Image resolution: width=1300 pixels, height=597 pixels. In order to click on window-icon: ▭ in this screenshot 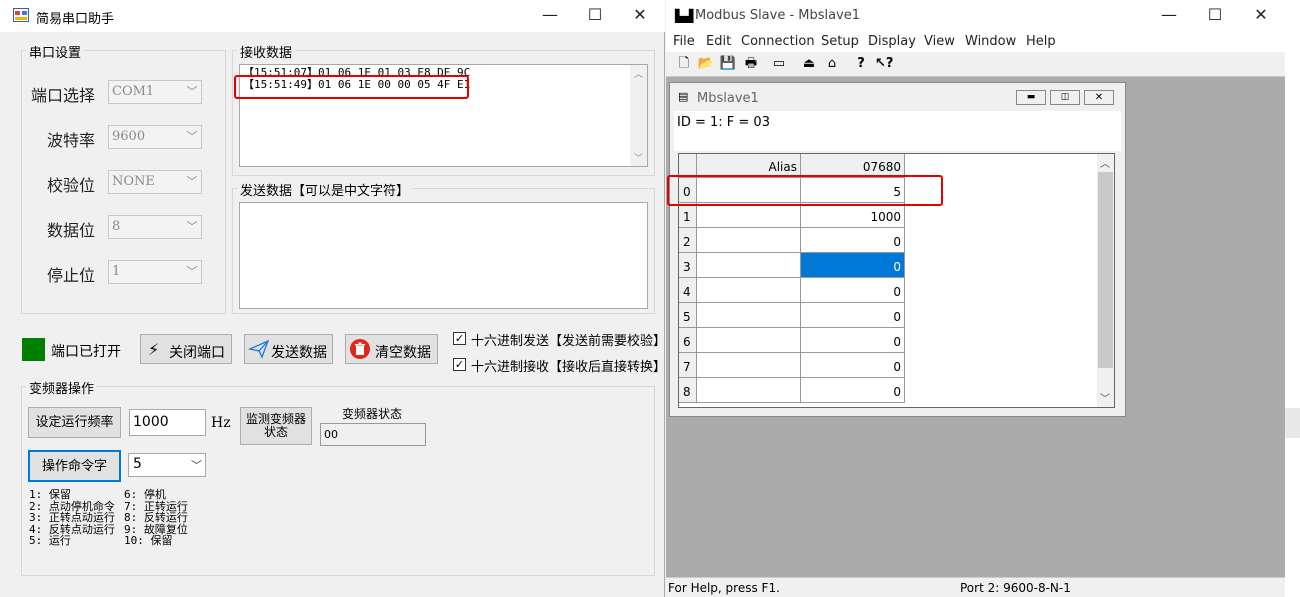, I will do `click(779, 64)`.